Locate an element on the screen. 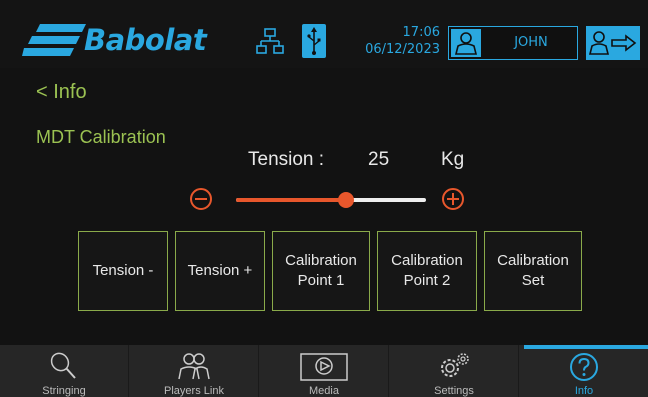 This screenshot has height=397, width=648. tension-label: Tension : is located at coordinates (286, 159).